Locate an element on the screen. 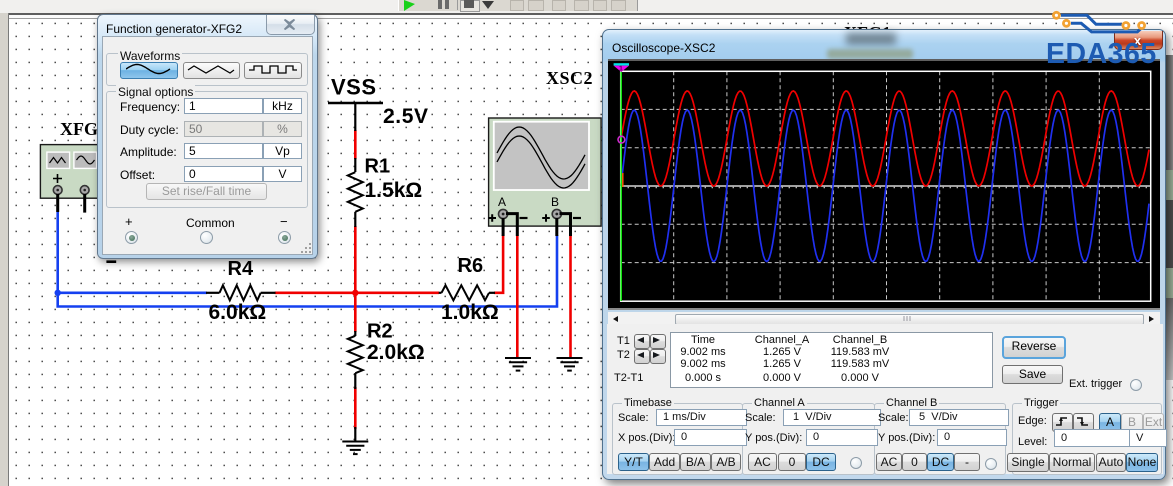  svg-text: XSC2 is located at coordinates (569, 78).